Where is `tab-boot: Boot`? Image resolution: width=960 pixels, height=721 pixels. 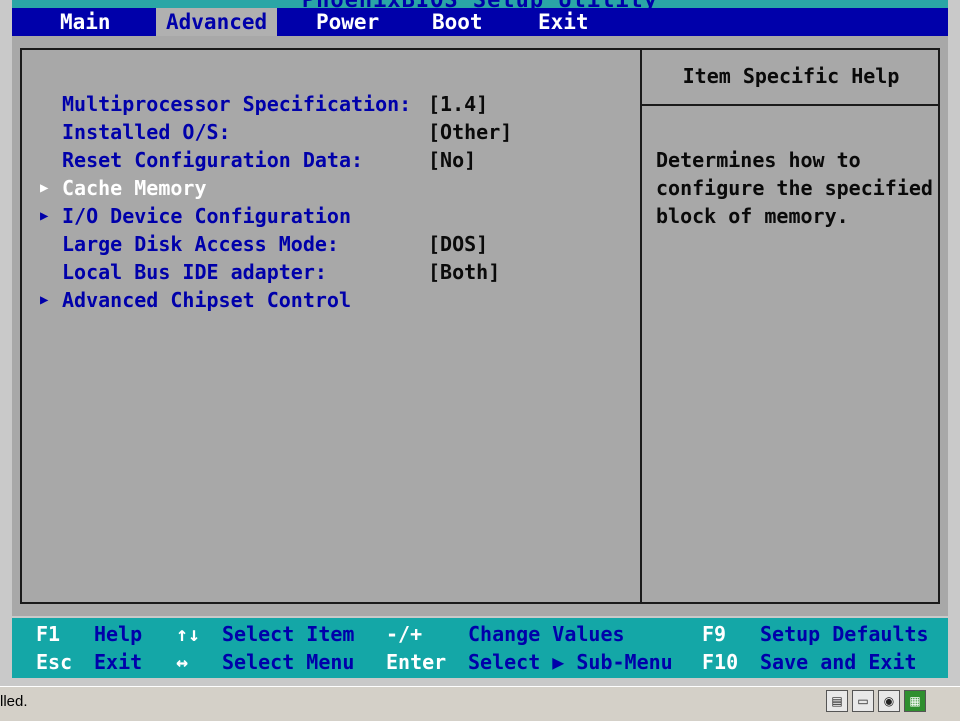 tab-boot: Boot is located at coordinates (457, 22).